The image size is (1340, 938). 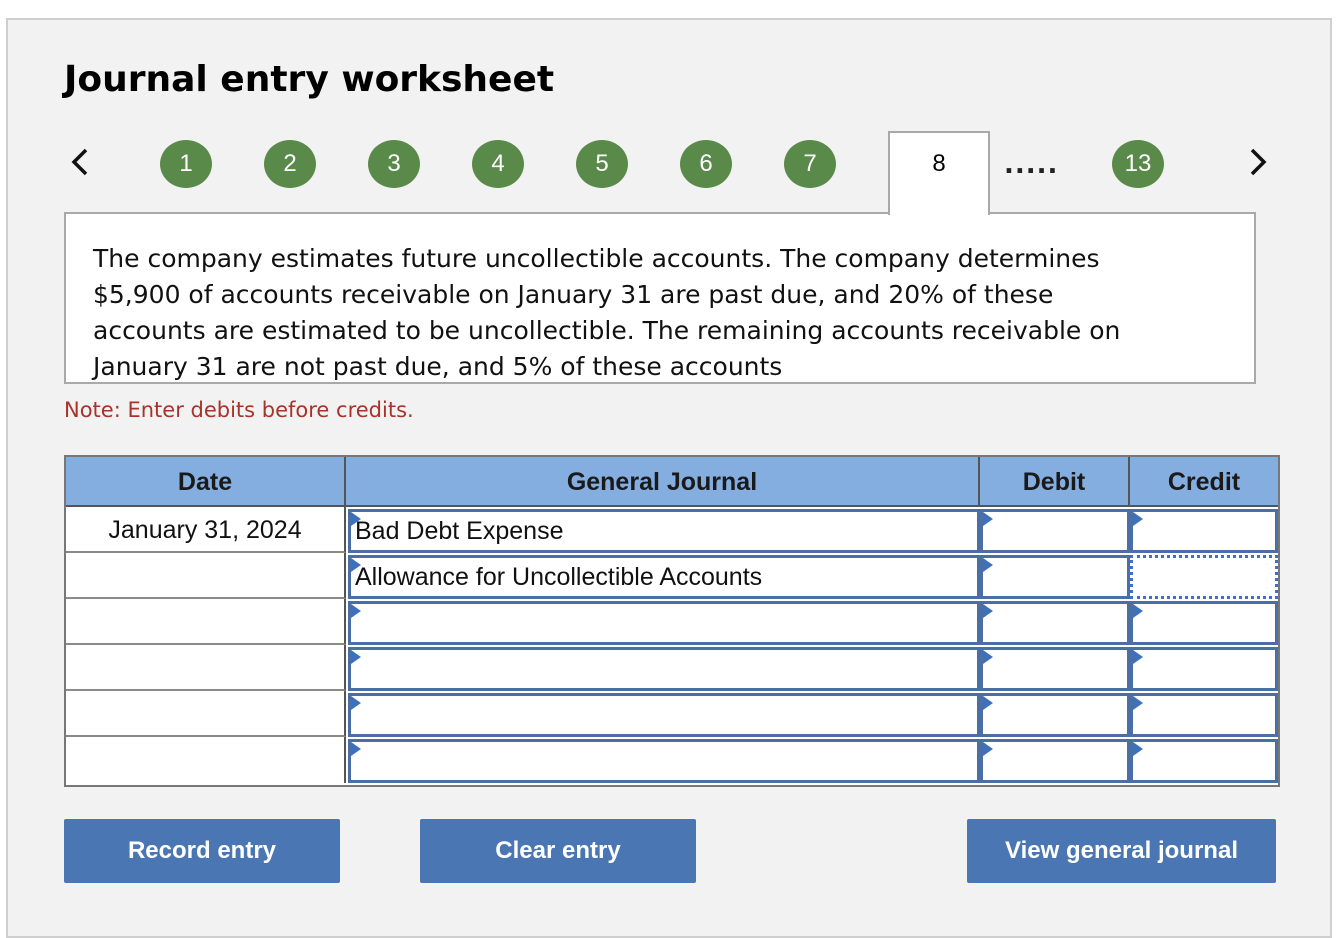 I want to click on step-2-button: 2, so click(x=290, y=164).